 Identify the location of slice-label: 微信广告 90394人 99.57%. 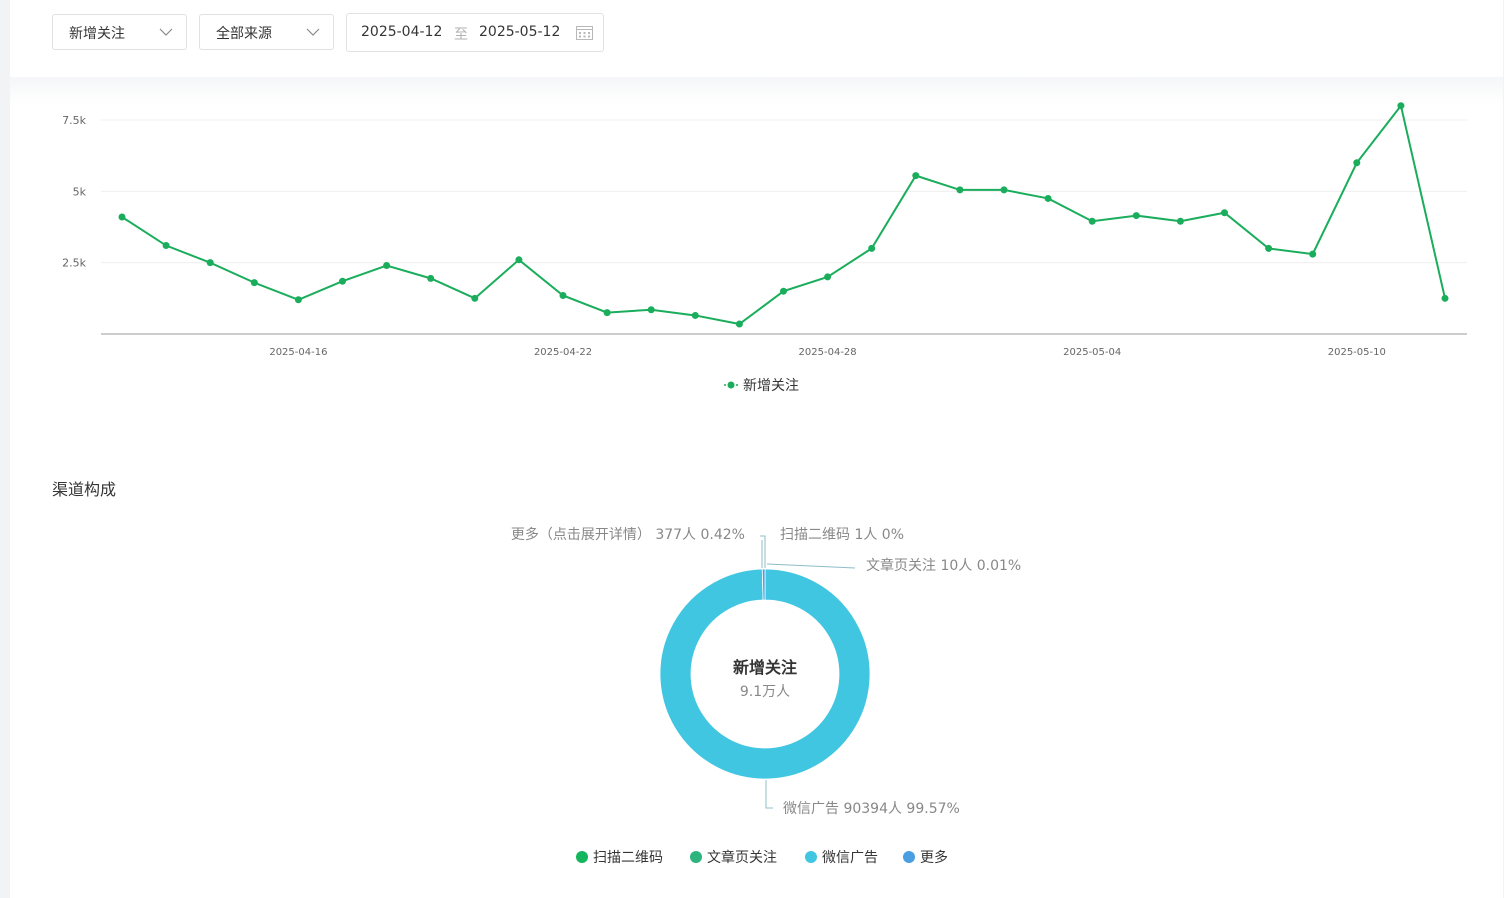
(871, 809).